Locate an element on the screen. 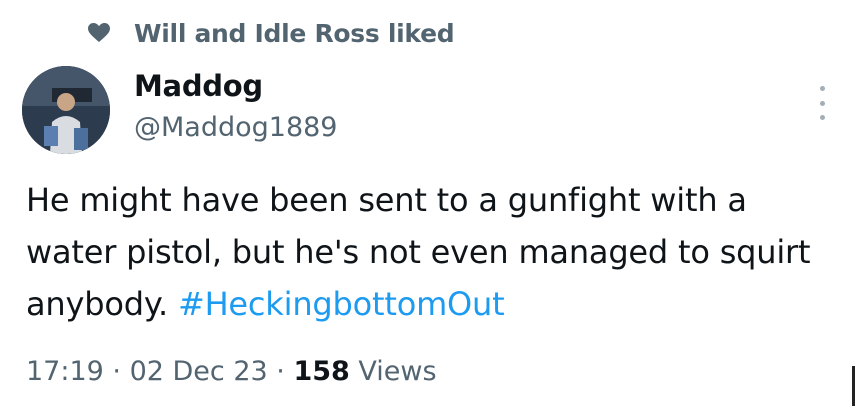 Image resolution: width=858 pixels, height=414 pixels. tweet-meta: 17:19 · 02 Dec 23 · 158 Views is located at coordinates (231, 372).